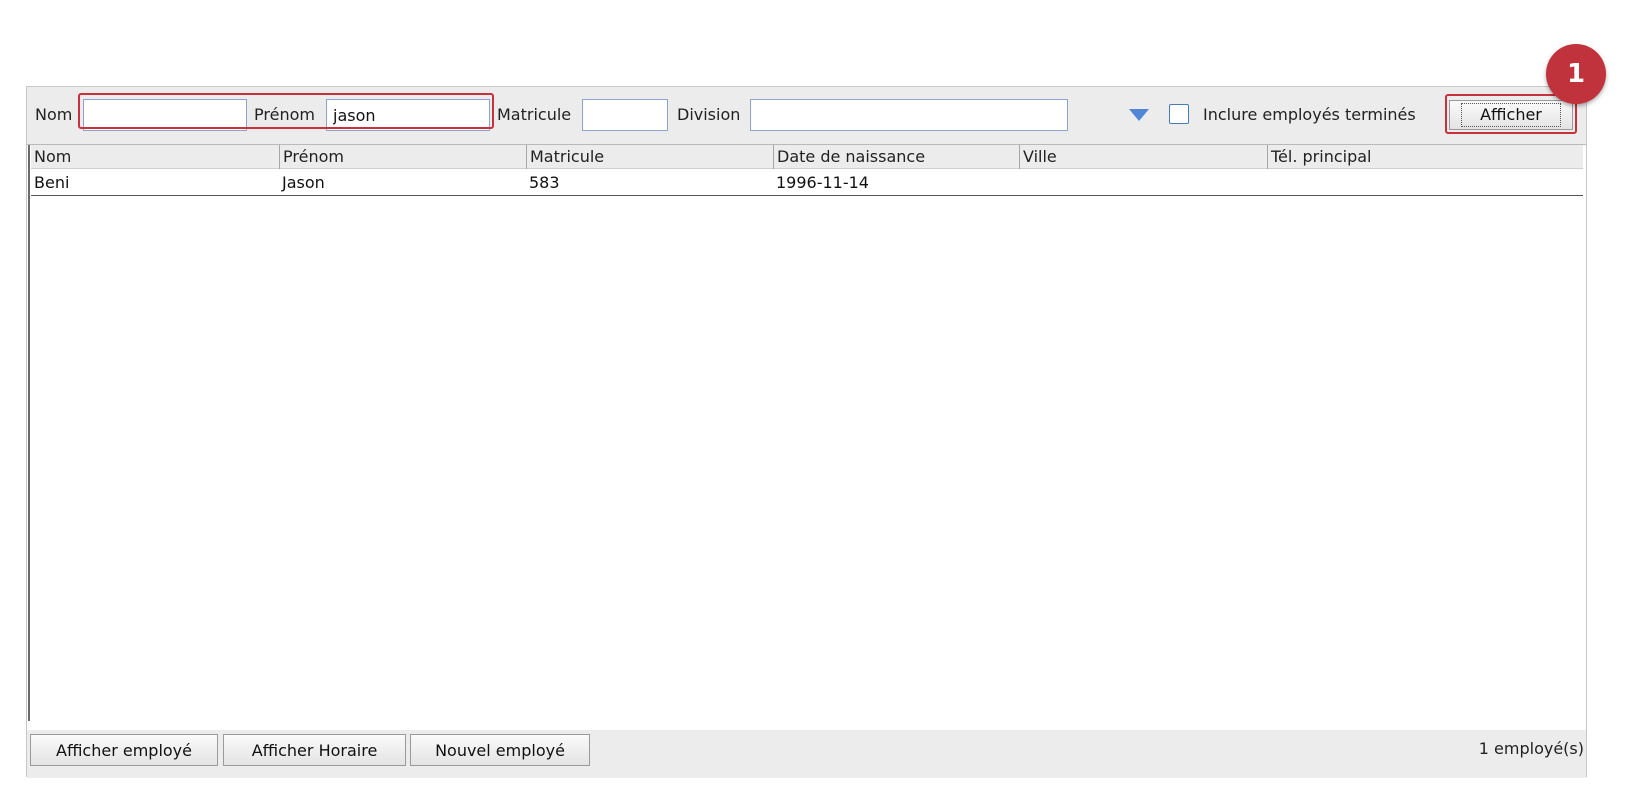  I want to click on column-header-nom: Nom, so click(155, 157).